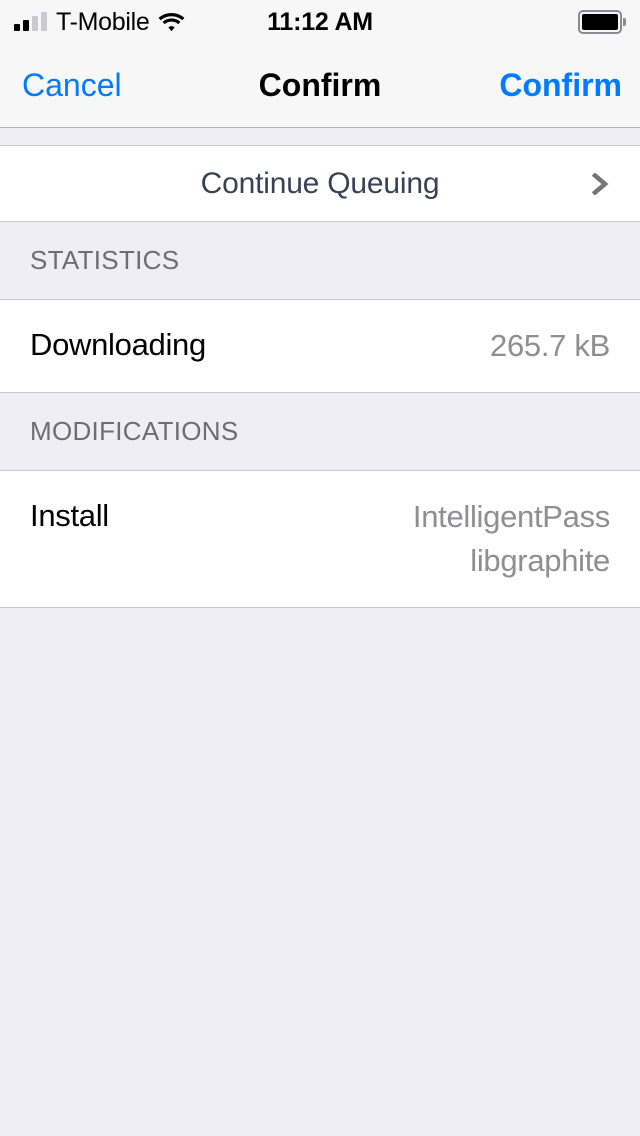 The image size is (640, 1136). I want to click on row-value-downloading: 265.7 kB, so click(550, 346).